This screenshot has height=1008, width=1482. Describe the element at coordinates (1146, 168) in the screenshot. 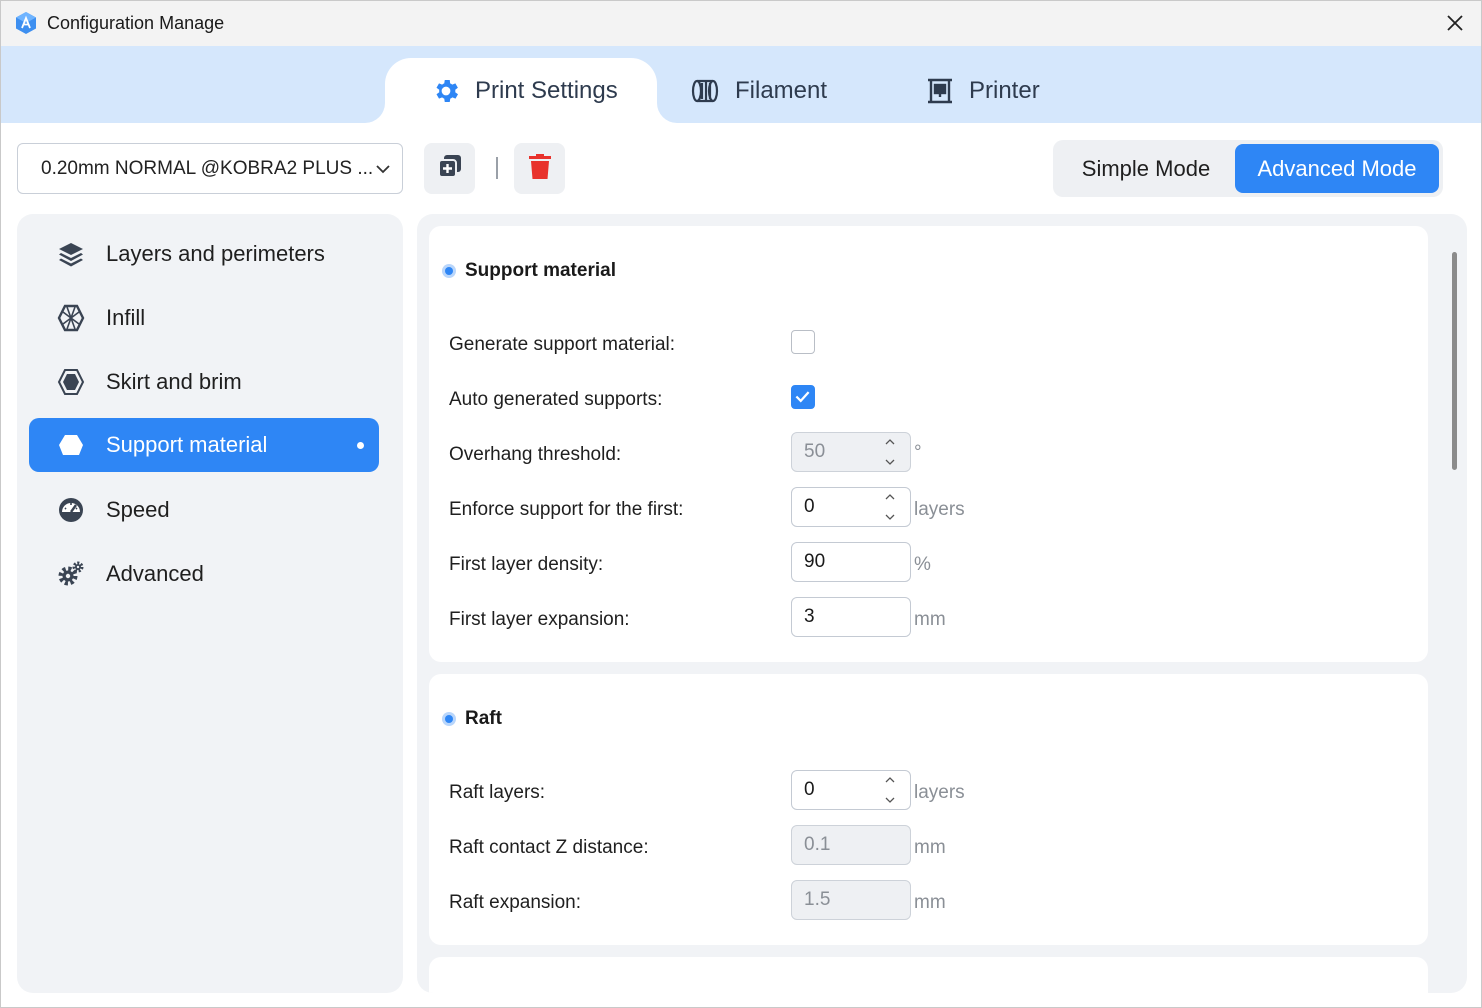

I see `simple-mode-button: Simple Mode` at that location.